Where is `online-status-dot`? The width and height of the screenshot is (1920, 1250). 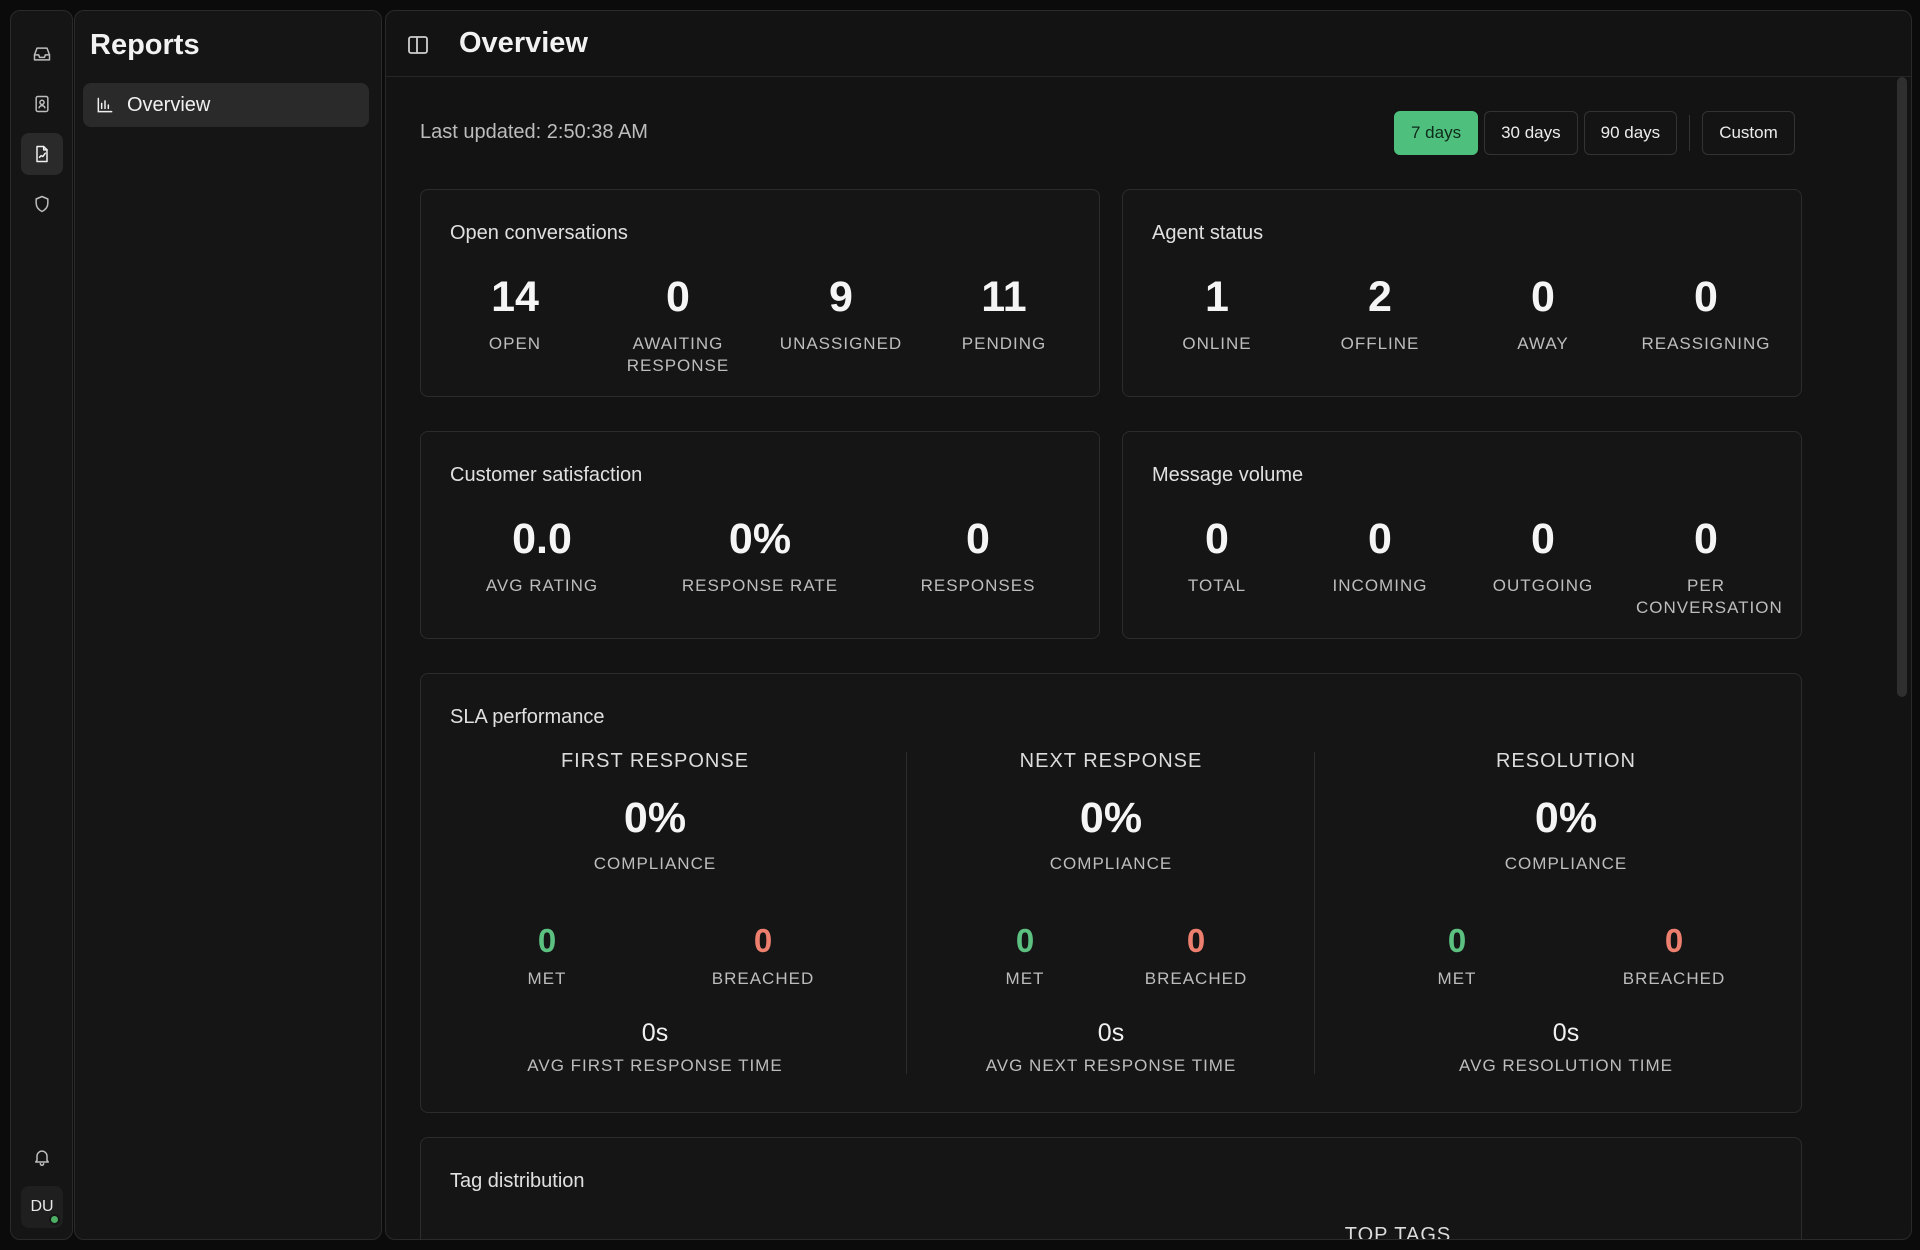
online-status-dot is located at coordinates (54, 1219).